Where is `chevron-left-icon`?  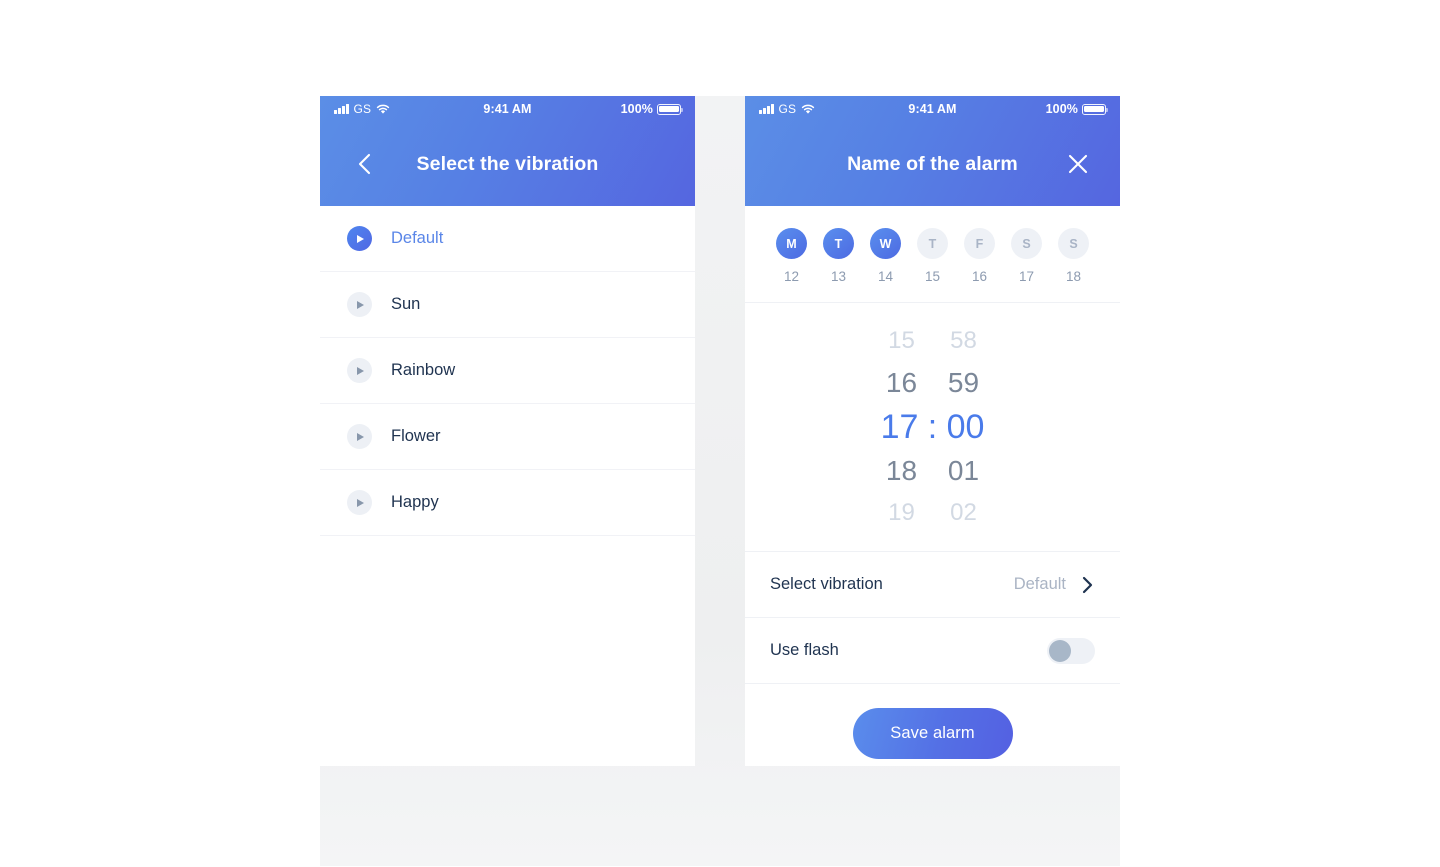 chevron-left-icon is located at coordinates (364, 164).